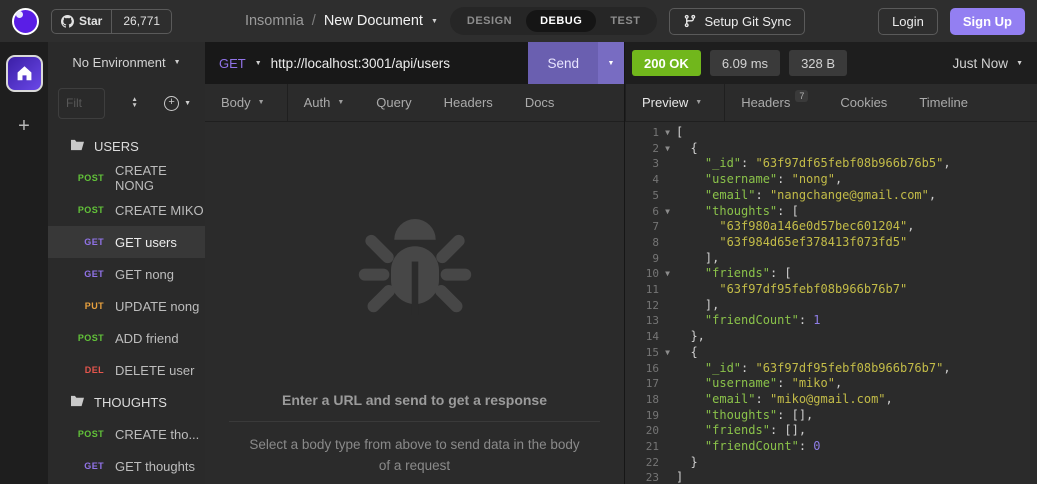  Describe the element at coordinates (655, 242) in the screenshot. I see `line-number: 8` at that location.